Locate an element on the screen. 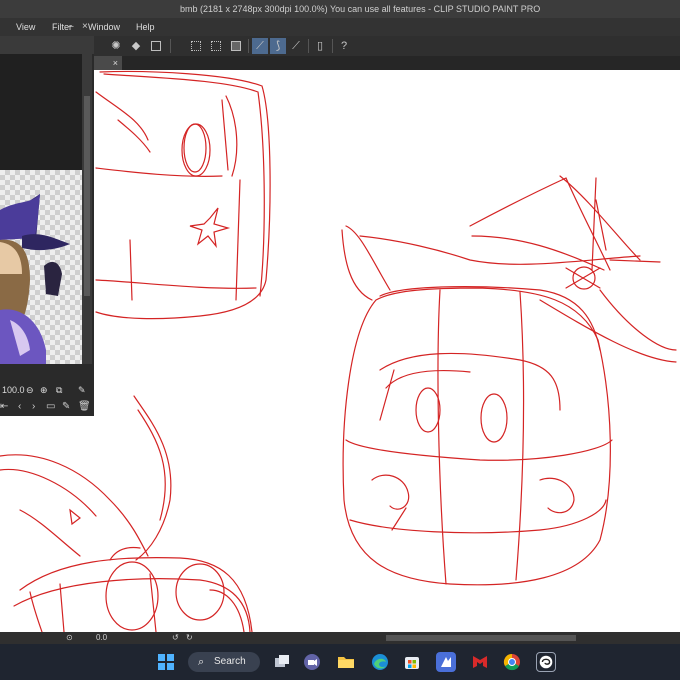 This screenshot has height=680, width=680. mcafee-icon is located at coordinates (480, 662).